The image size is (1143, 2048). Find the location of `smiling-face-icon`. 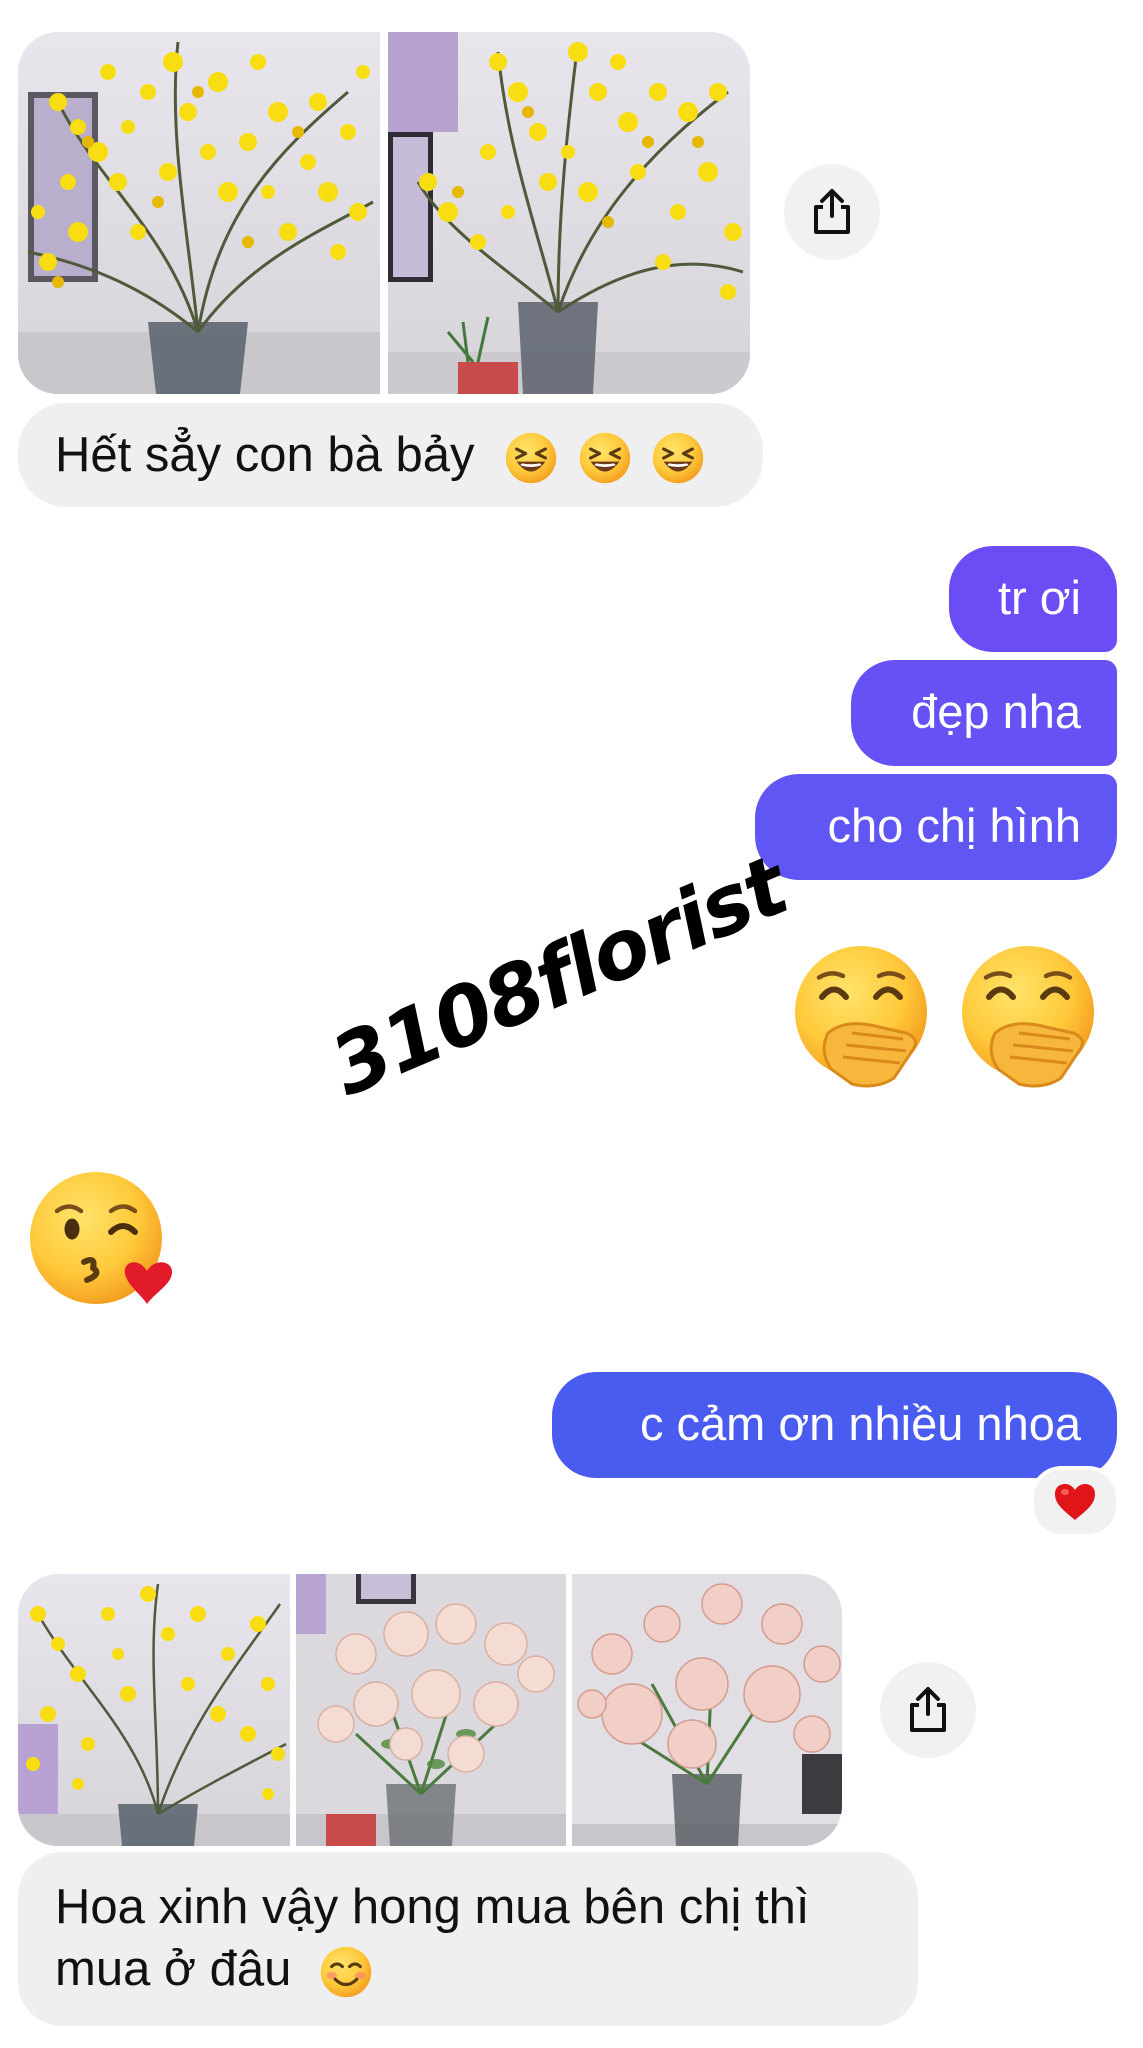

smiling-face-icon is located at coordinates (346, 1972).